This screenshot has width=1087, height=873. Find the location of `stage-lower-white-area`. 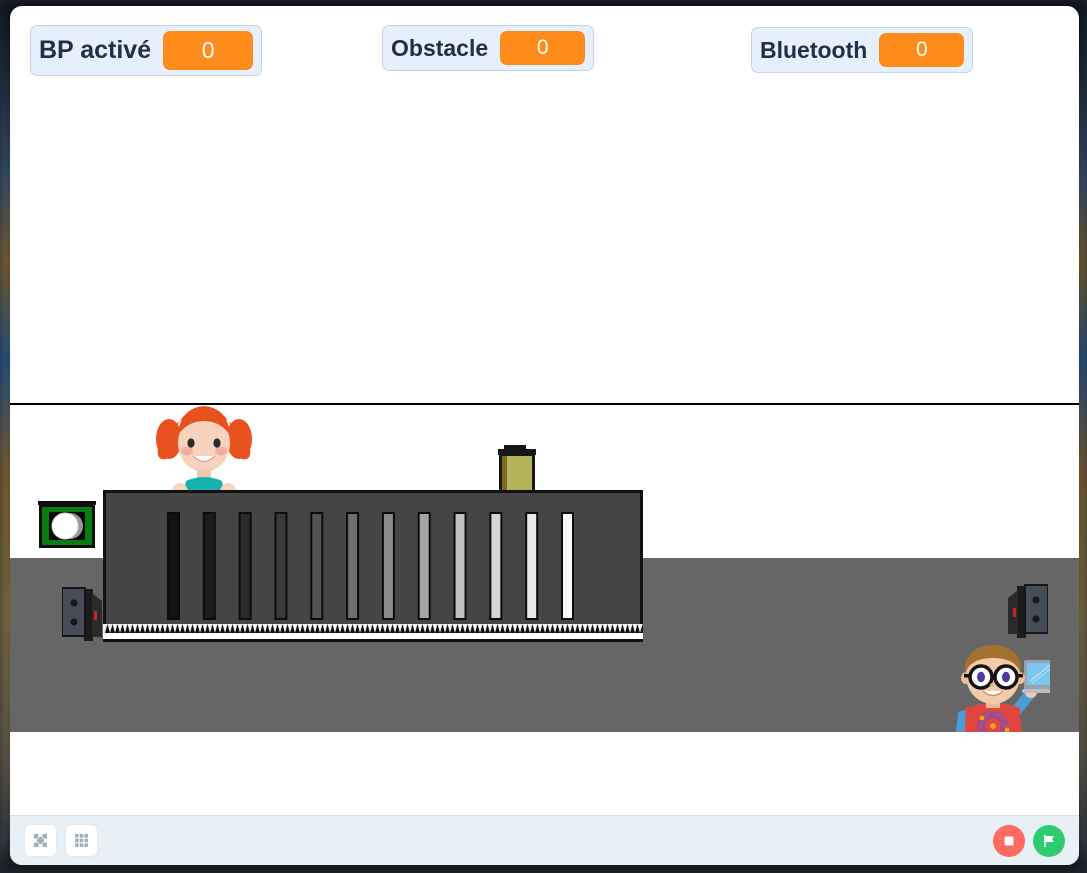

stage-lower-white-area is located at coordinates (544, 768).